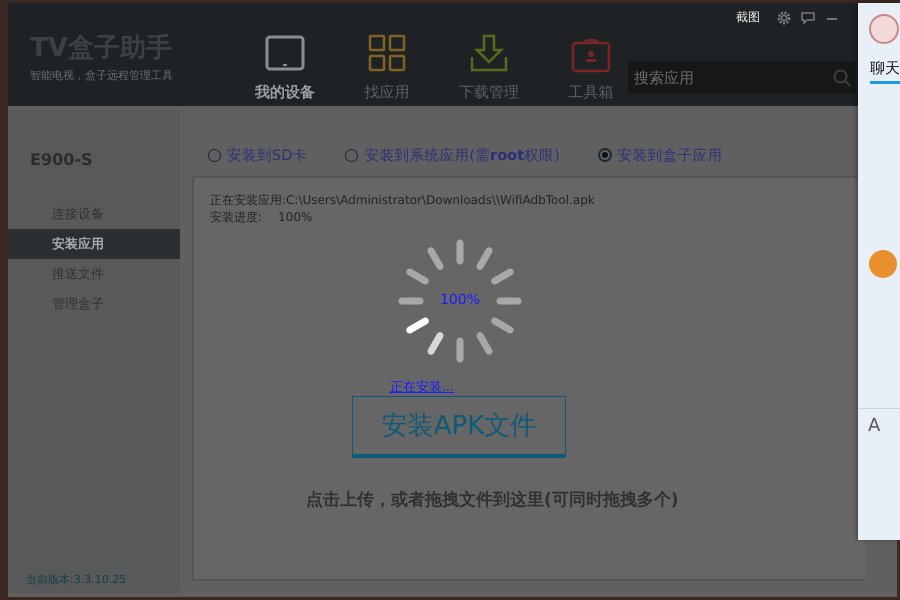  Describe the element at coordinates (748, 17) in the screenshot. I see `screenshot-button: 截图` at that location.